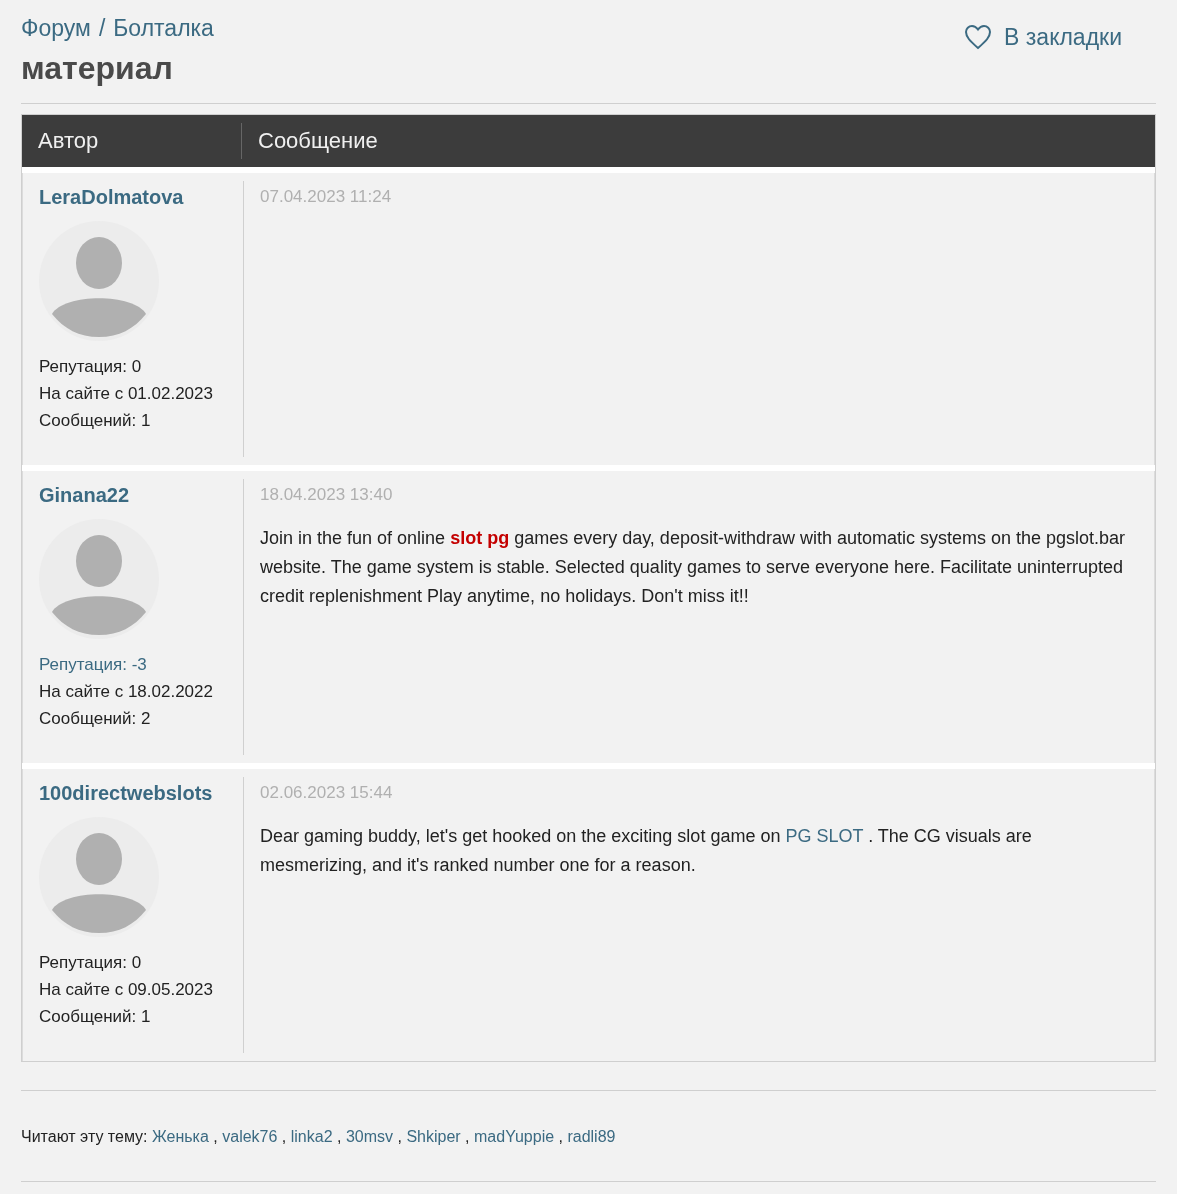  What do you see at coordinates (97, 68) in the screenshot?
I see `page-title: материал` at bounding box center [97, 68].